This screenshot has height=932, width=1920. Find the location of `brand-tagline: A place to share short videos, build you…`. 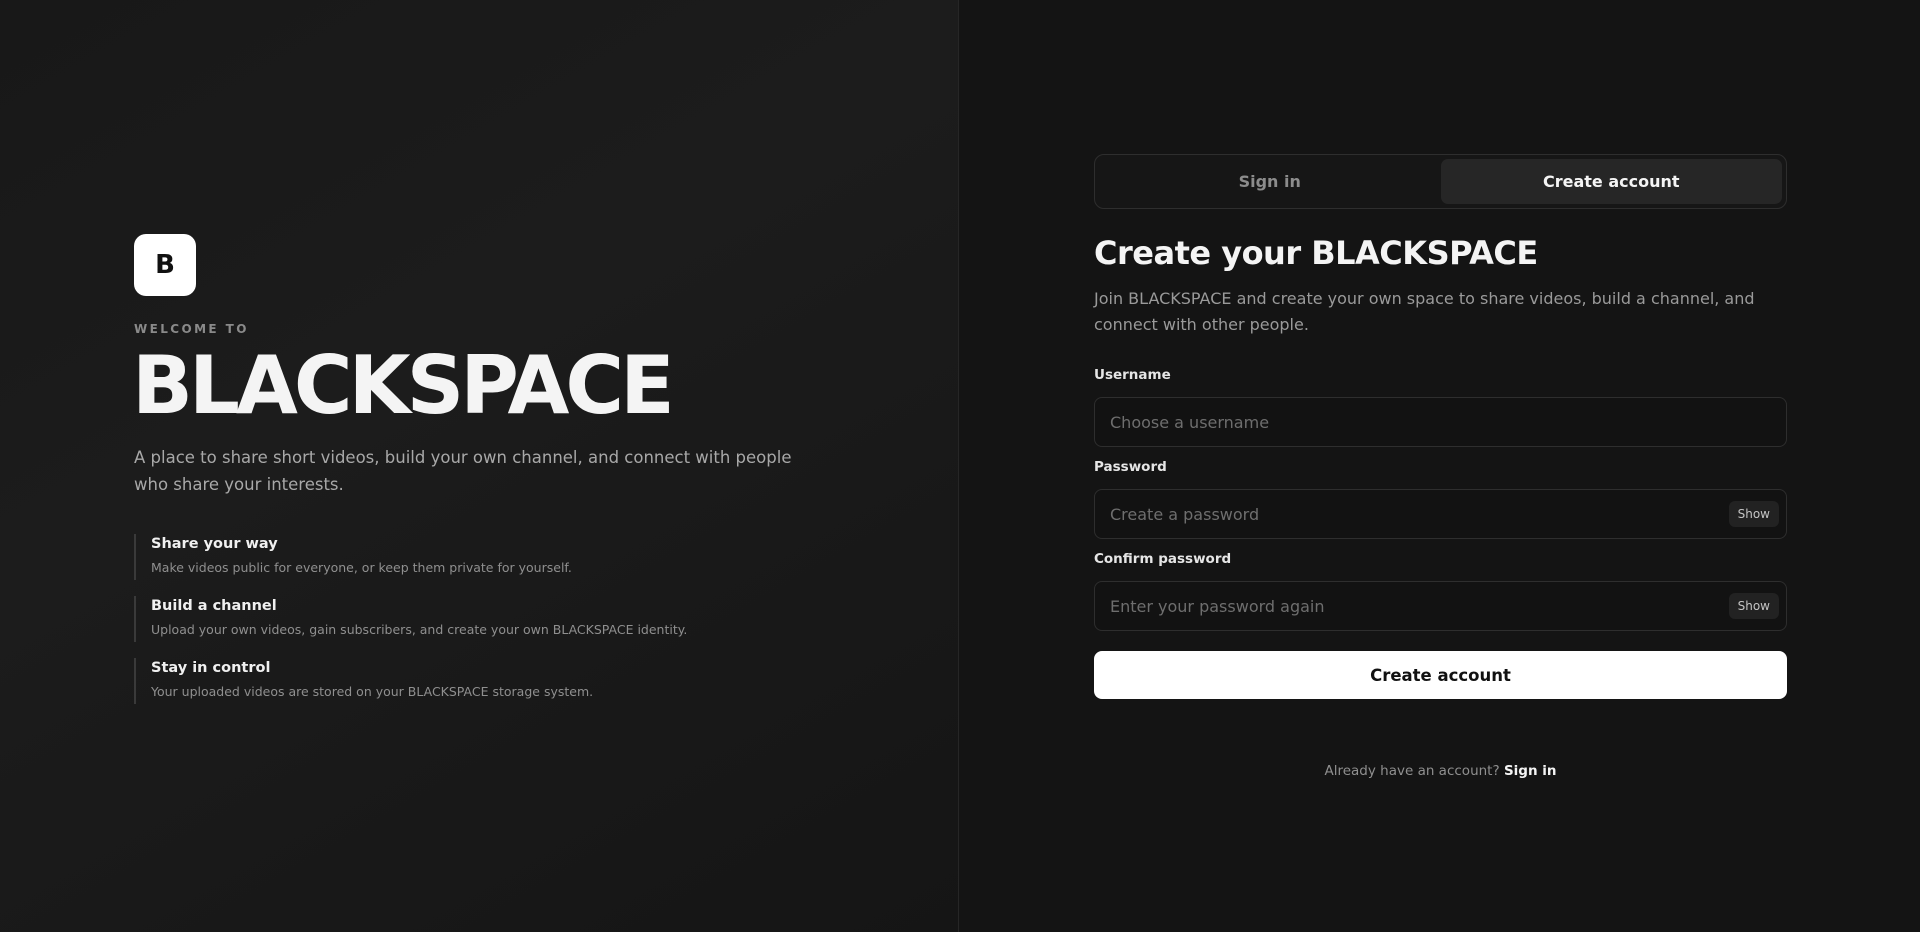

brand-tagline: A place to share short videos, build you… is located at coordinates (463, 471).